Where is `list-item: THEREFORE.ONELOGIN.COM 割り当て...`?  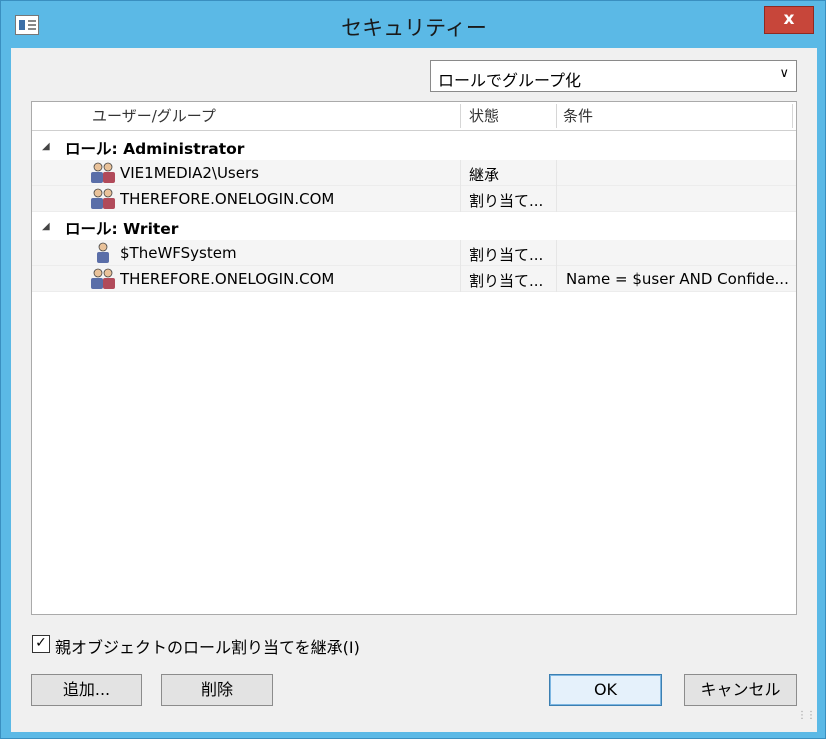
list-item: THEREFORE.ONELOGIN.COM 割り当て... is located at coordinates (414, 199).